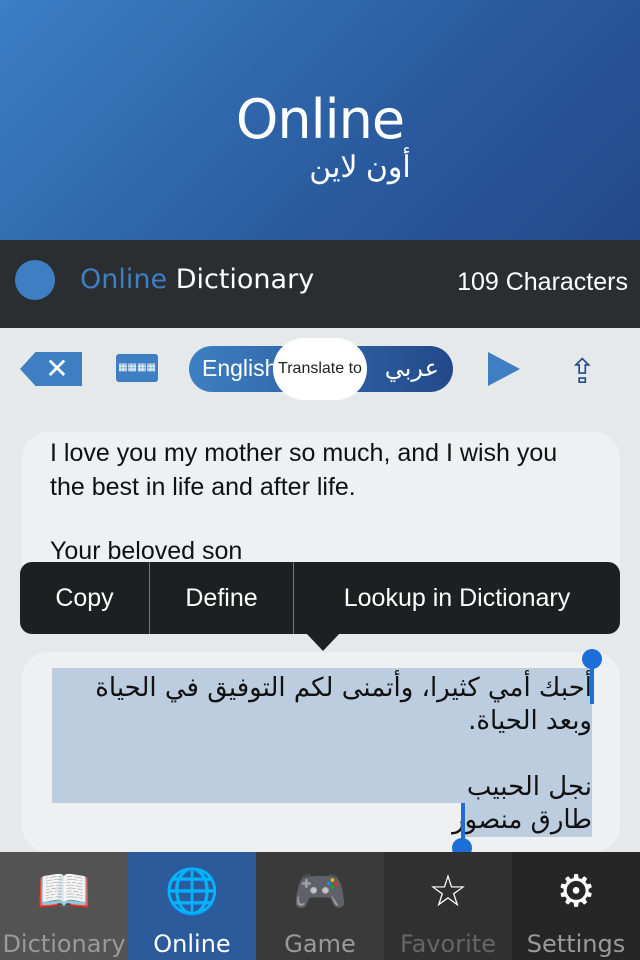 The width and height of the screenshot is (640, 960). I want to click on gamepad-icon: 🎮, so click(320, 891).